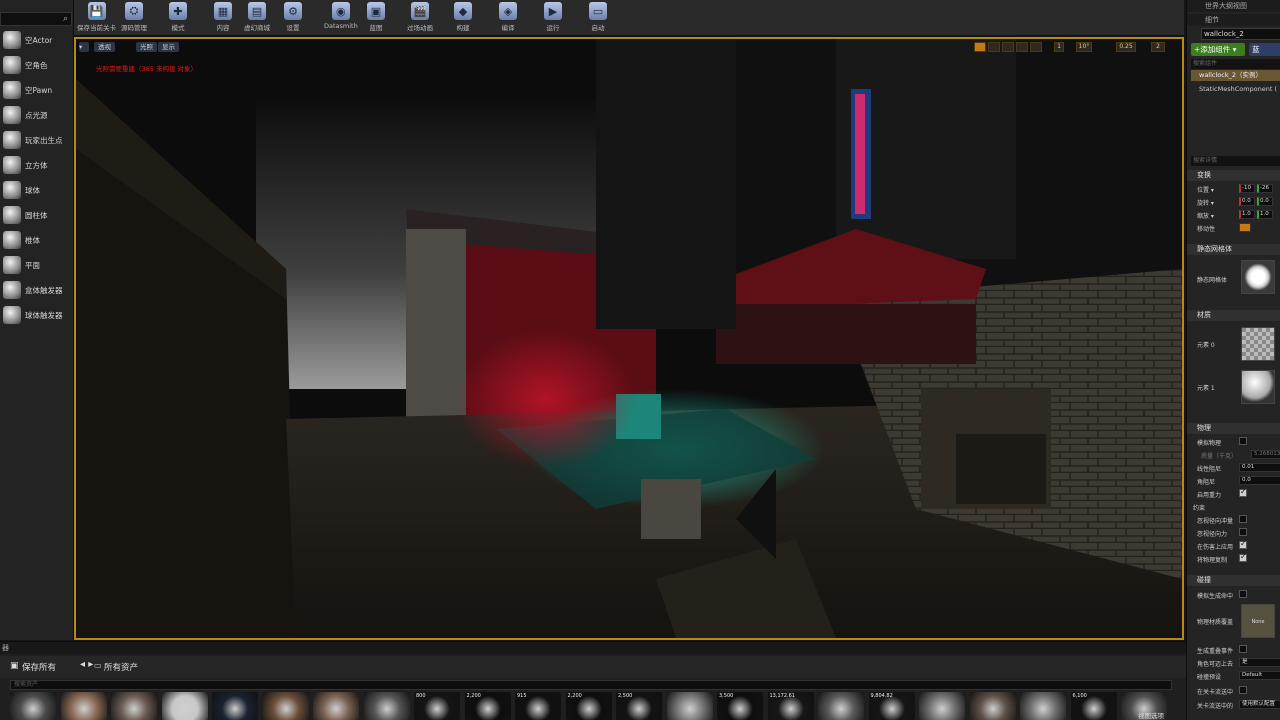  I want to click on all-assets-breadcrumb: 所有资产, so click(121, 667).